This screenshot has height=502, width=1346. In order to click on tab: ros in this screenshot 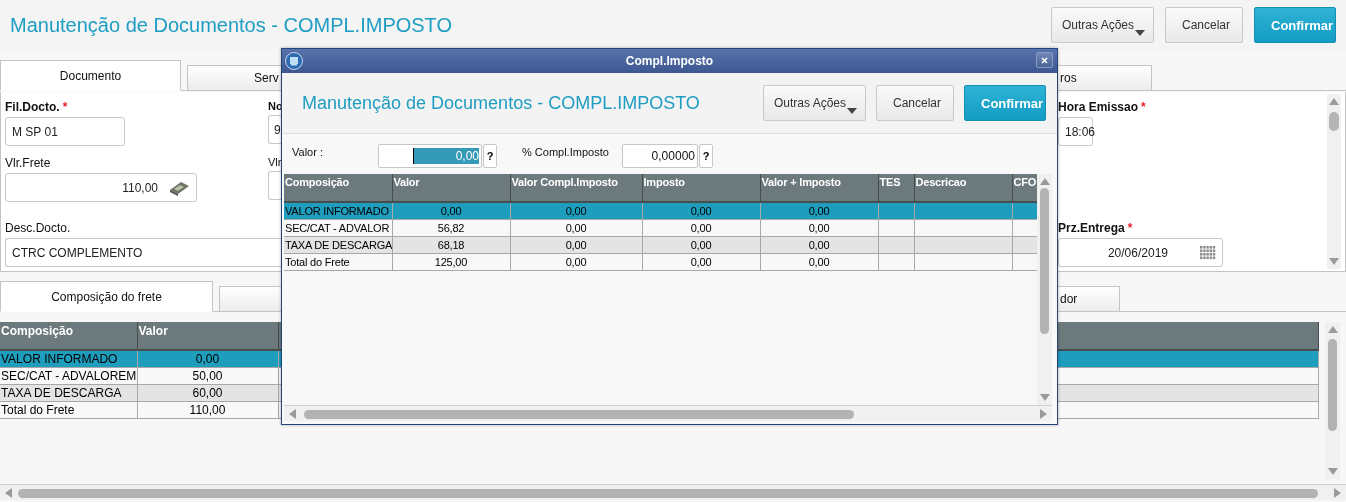, I will do `click(1105, 78)`.